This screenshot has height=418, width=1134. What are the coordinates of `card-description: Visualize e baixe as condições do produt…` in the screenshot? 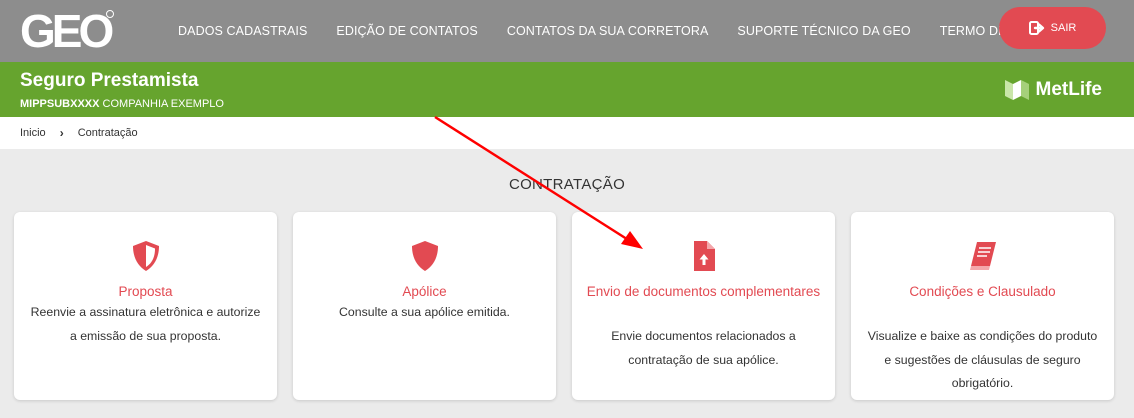 It's located at (982, 359).